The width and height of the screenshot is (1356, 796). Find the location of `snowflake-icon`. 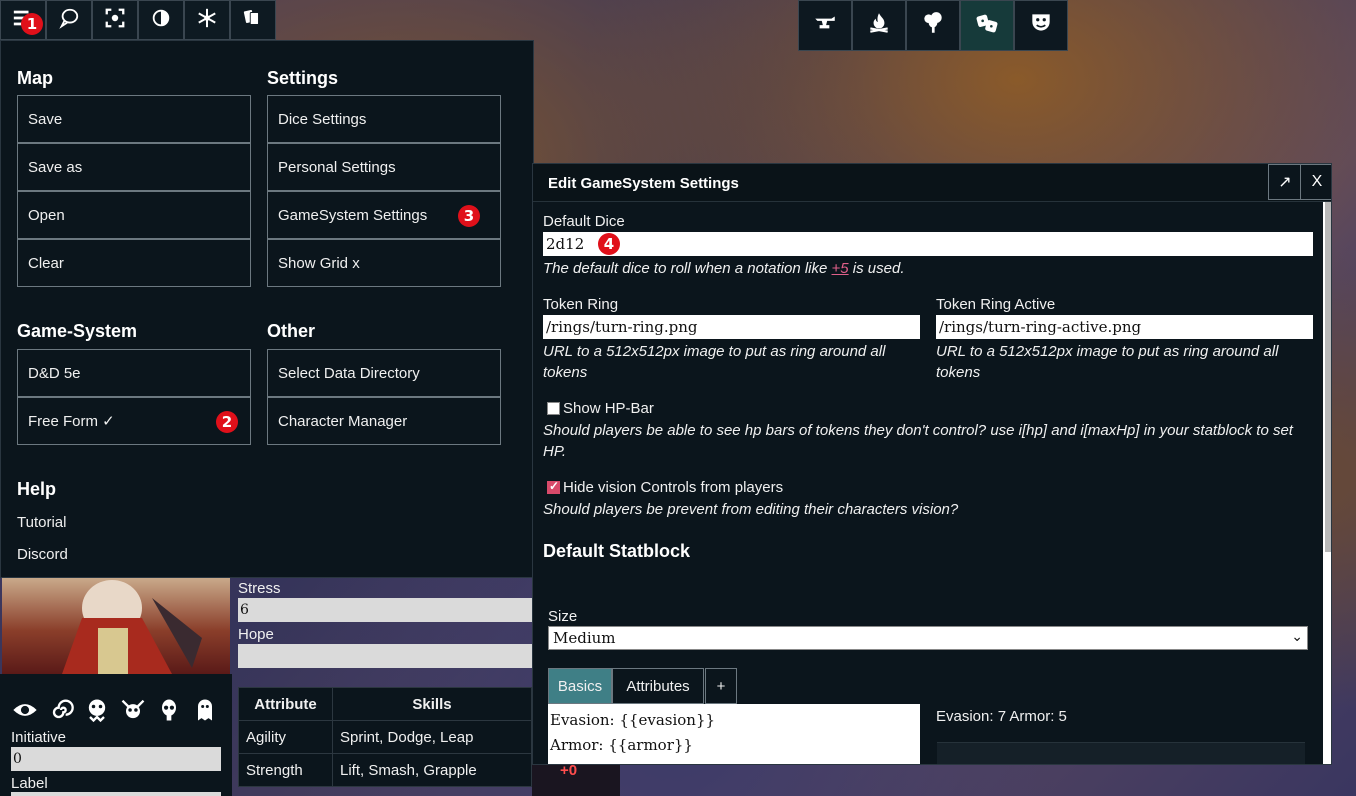

snowflake-icon is located at coordinates (207, 20).